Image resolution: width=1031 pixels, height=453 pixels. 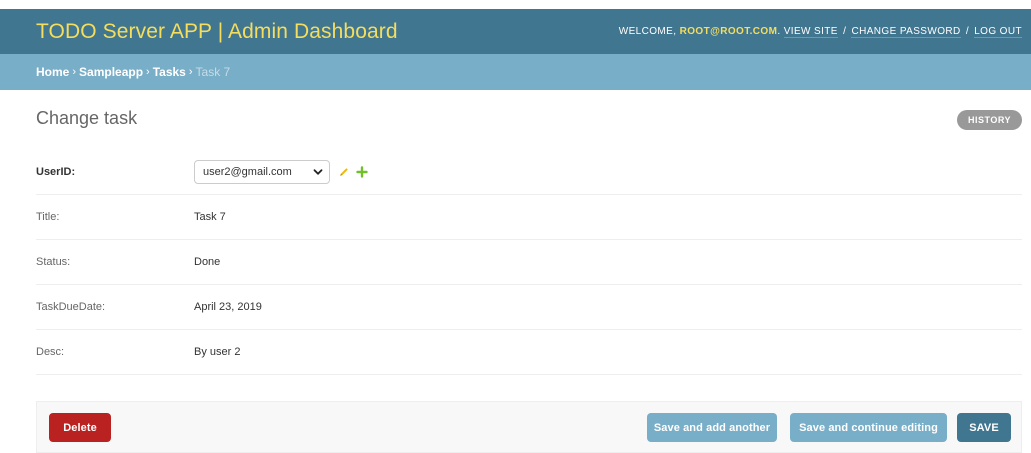 I want to click on breadcrumb-tasks: Tasks, so click(x=169, y=72).